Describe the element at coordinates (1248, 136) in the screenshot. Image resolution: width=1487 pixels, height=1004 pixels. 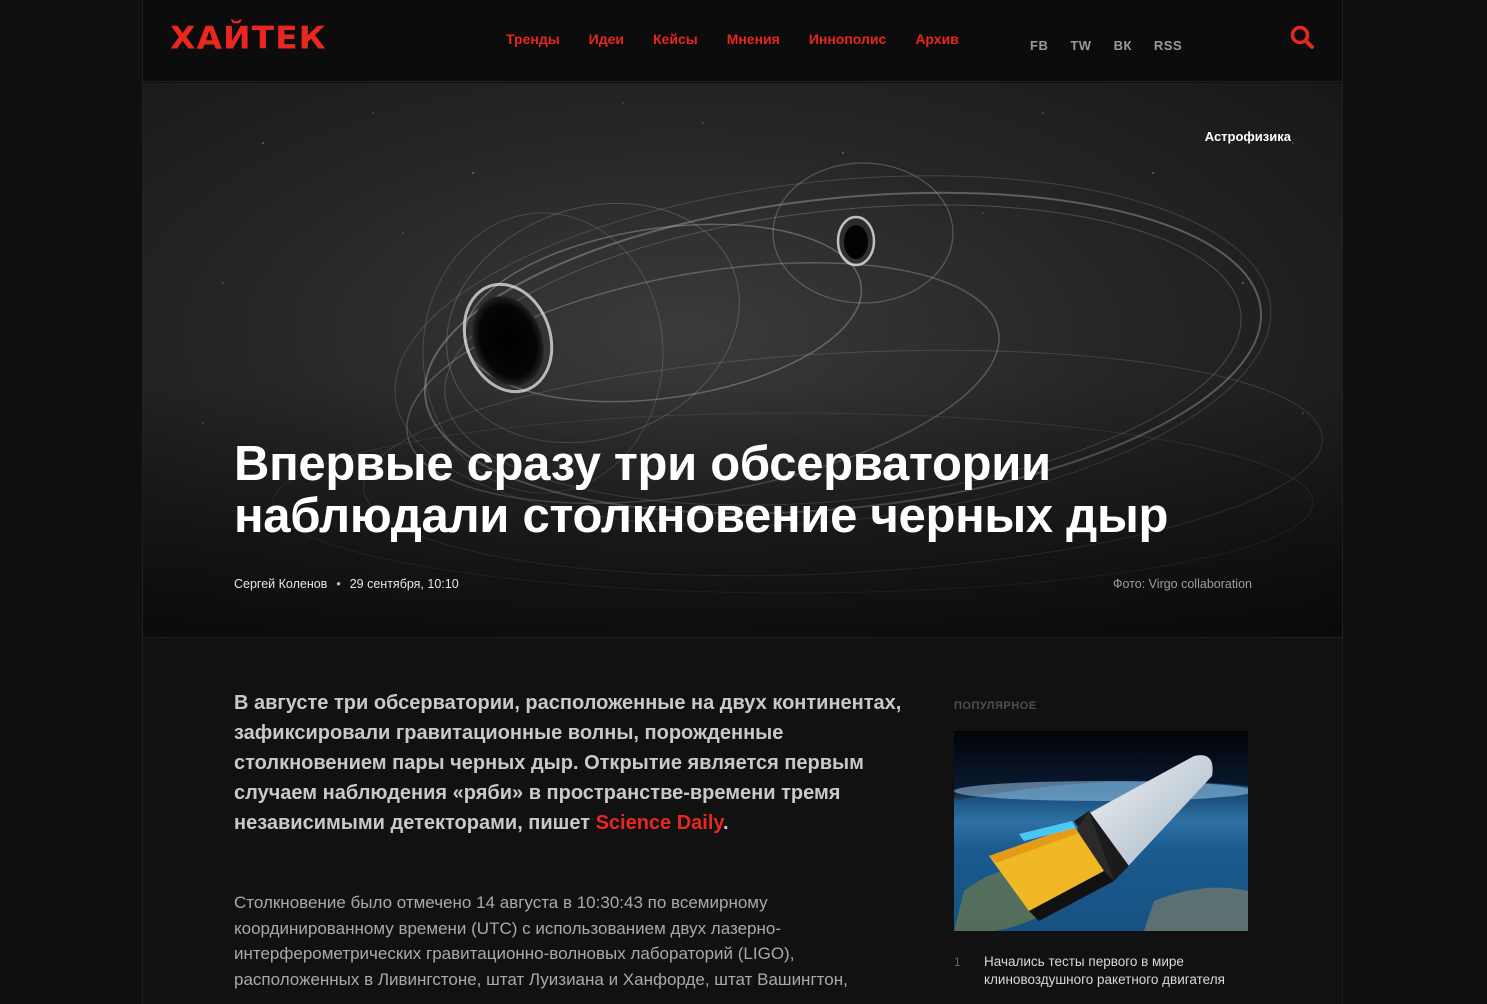
I see `rubric-tag: Астрофизика` at that location.